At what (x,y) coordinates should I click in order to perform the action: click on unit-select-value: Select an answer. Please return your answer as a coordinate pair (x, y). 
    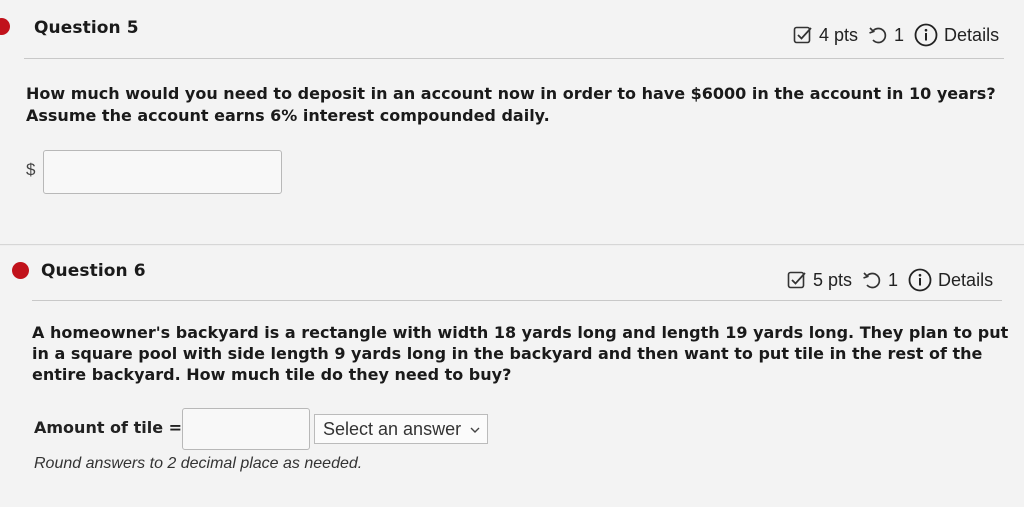
    Looking at the image, I should click on (392, 428).